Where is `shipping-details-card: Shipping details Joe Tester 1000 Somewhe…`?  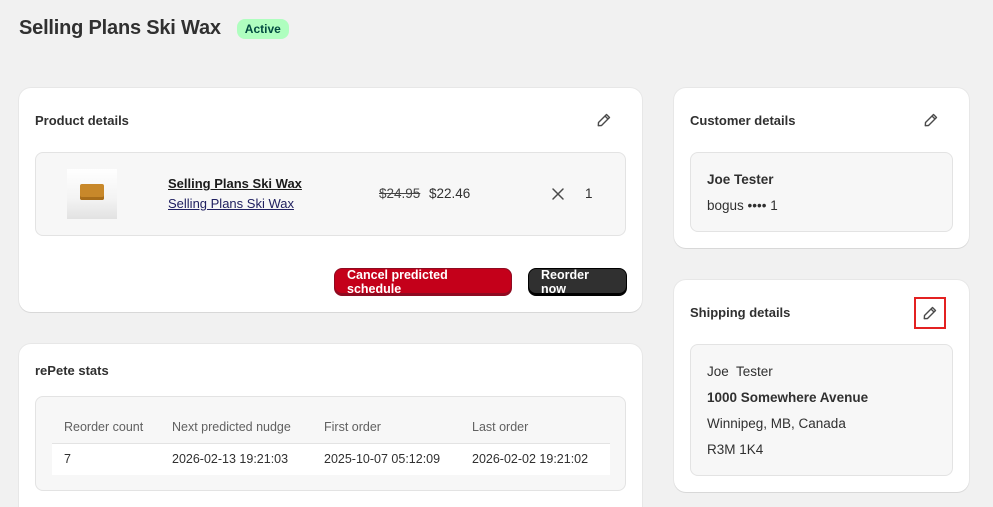
shipping-details-card: Shipping details Joe Tester 1000 Somewhe… is located at coordinates (821, 386).